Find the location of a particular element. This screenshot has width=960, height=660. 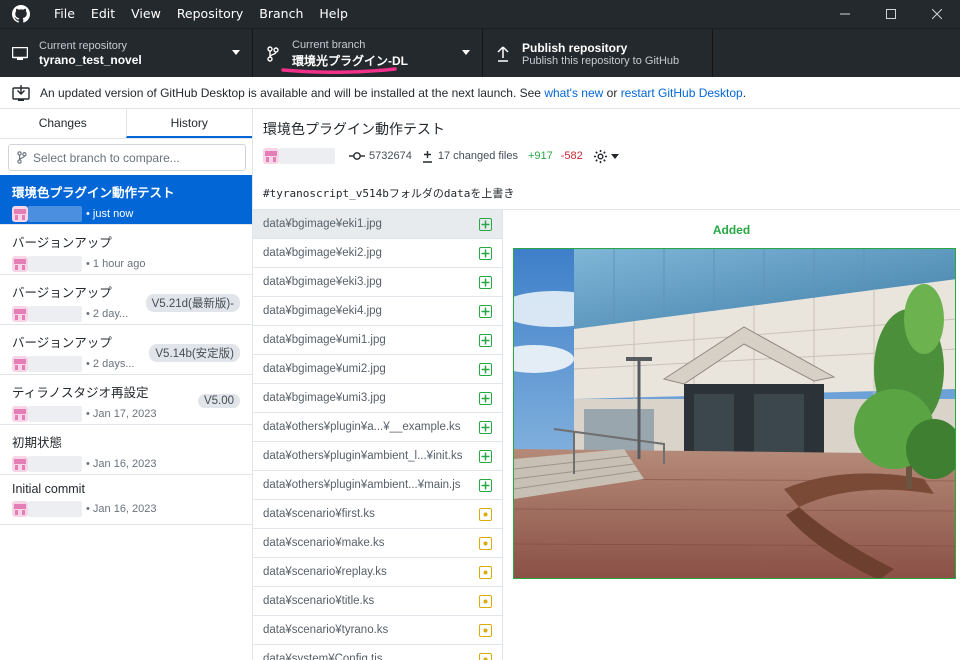

commit-row: Initial commit • Jan 16, 2023 is located at coordinates (126, 500).